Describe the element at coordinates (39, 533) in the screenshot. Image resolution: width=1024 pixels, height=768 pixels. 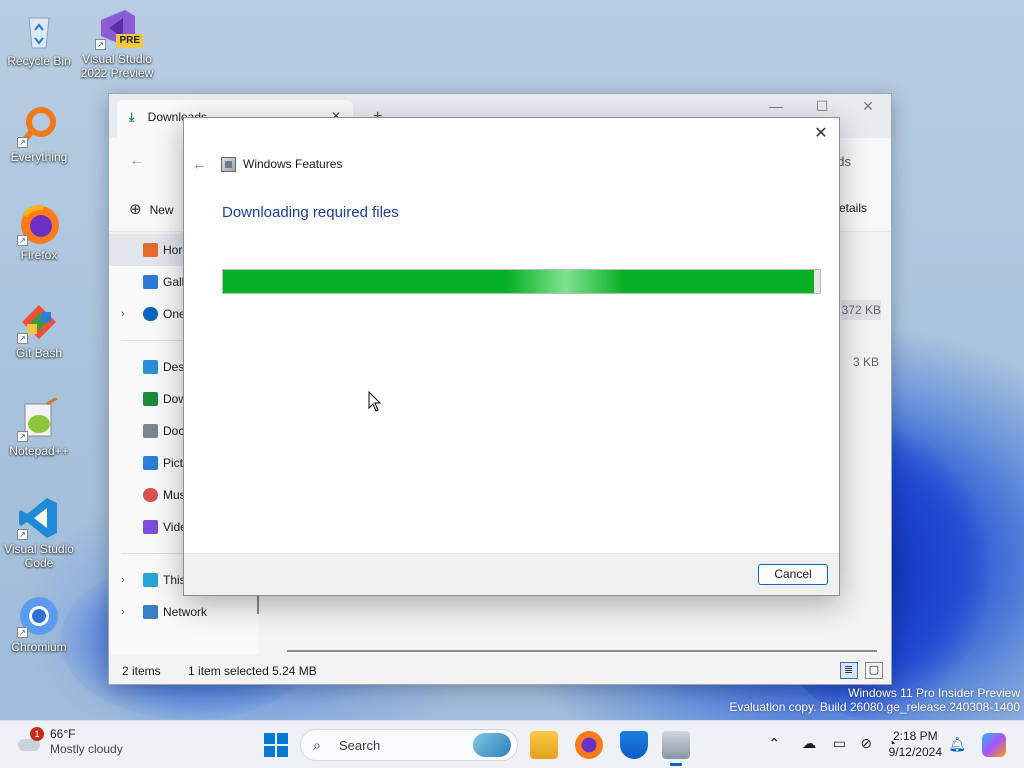
I see `desktop-icon-vscode: ↗ Visual Studio Code` at that location.